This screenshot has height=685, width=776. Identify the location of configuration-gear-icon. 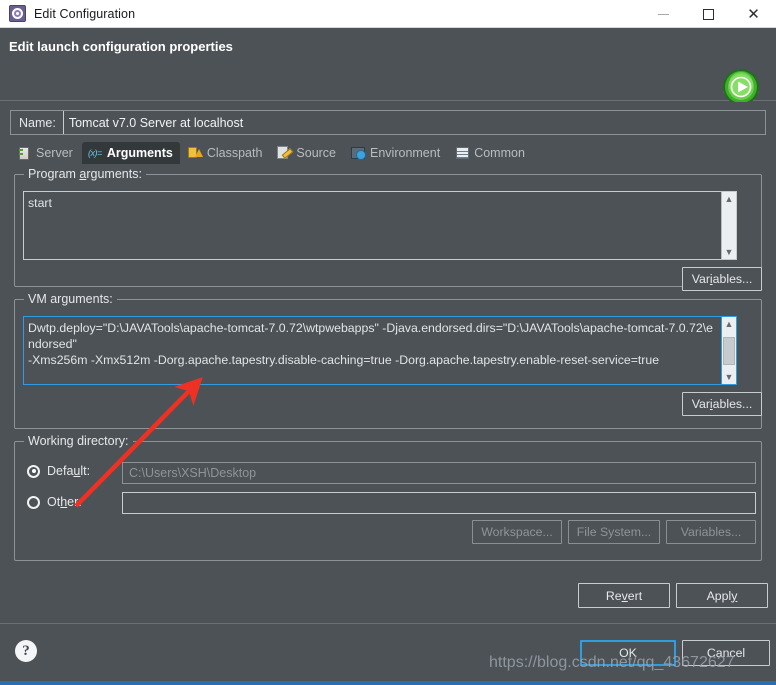
(17, 13).